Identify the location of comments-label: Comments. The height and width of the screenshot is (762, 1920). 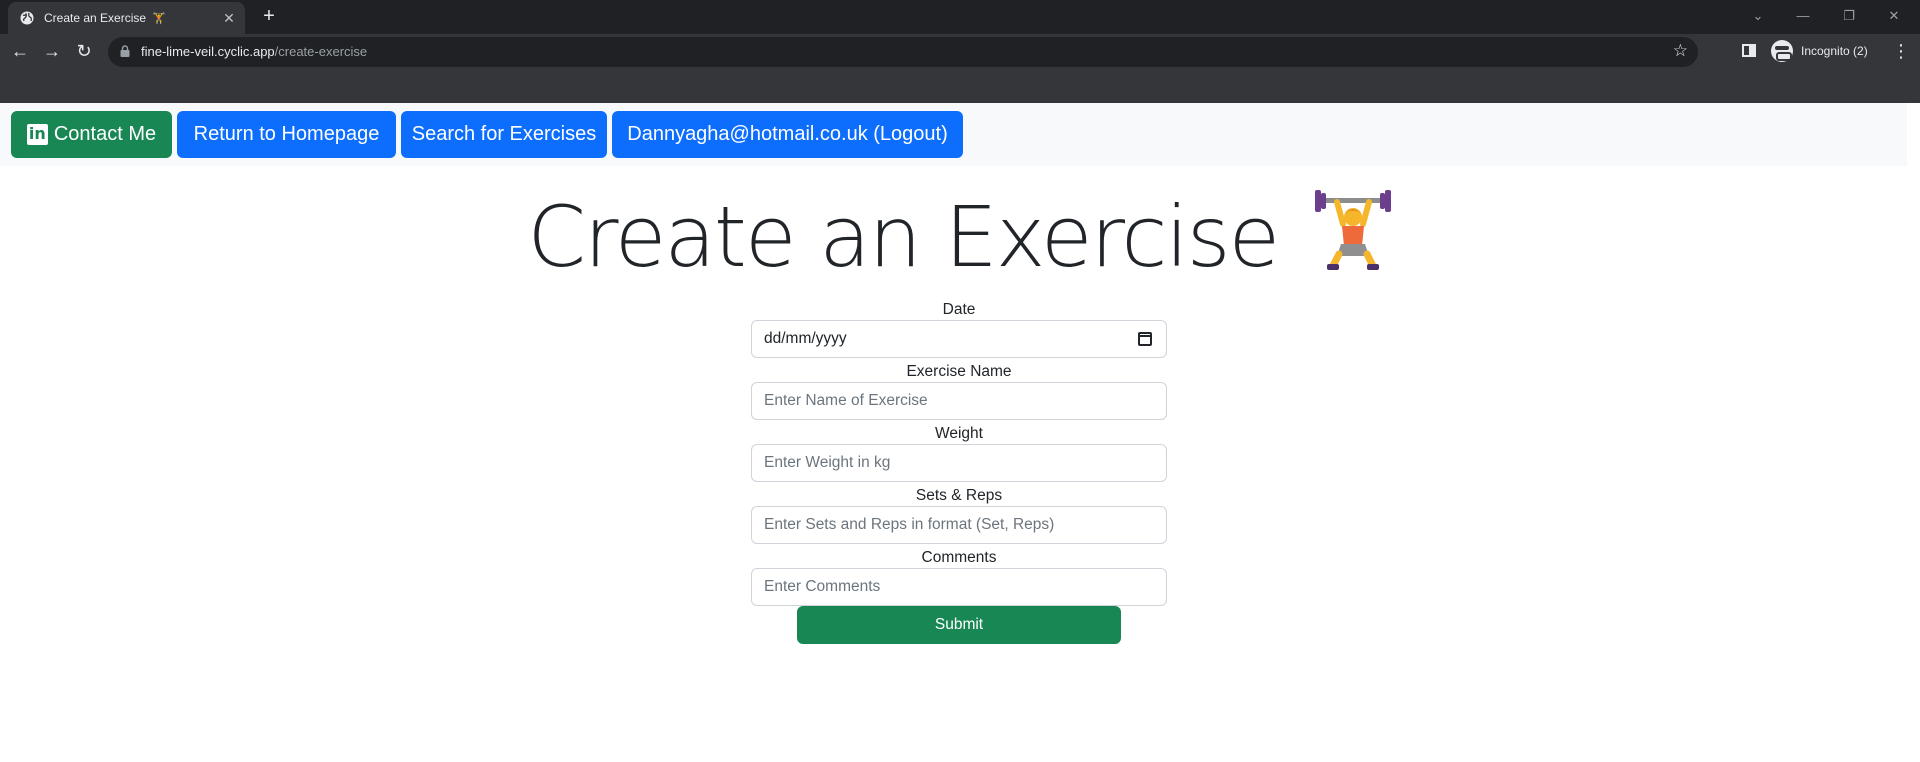
(959, 557).